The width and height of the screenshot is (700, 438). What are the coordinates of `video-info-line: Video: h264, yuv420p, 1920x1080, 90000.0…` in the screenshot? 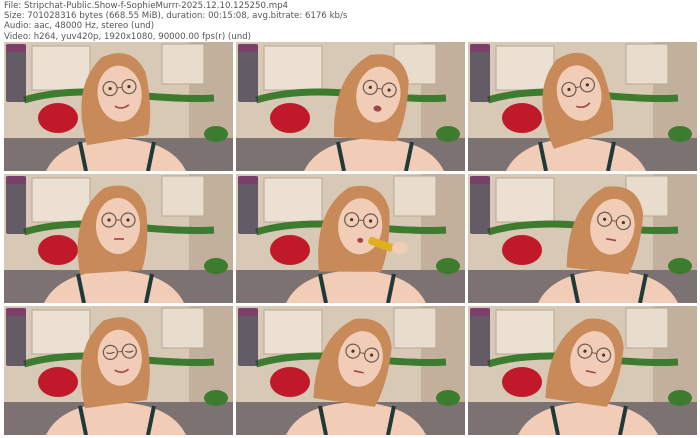 It's located at (127, 36).